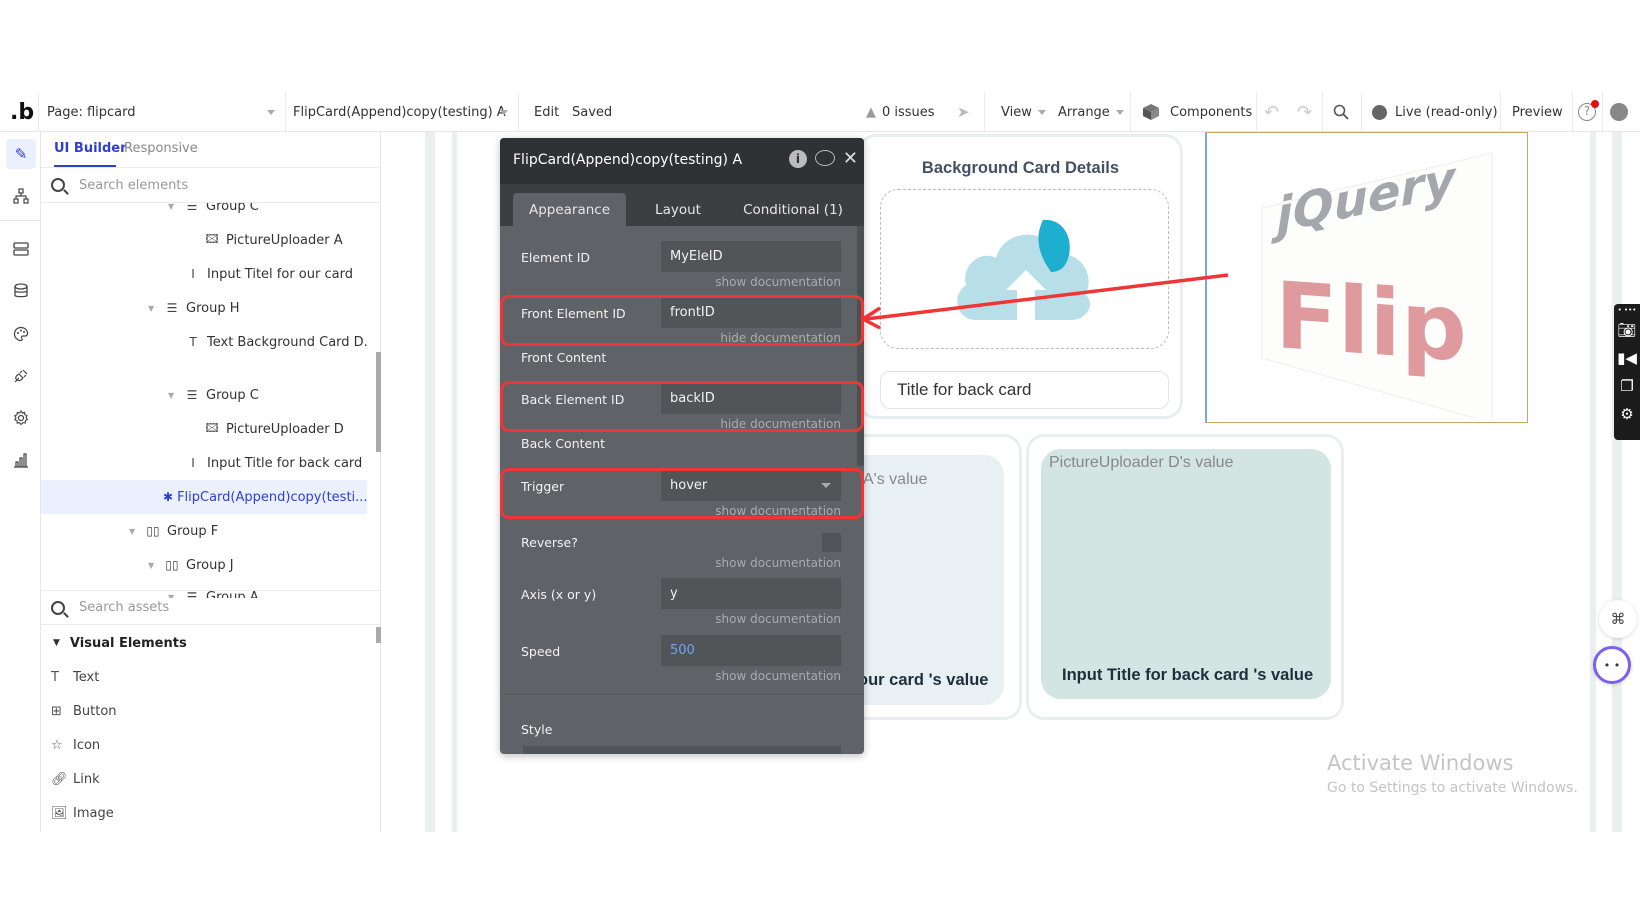  What do you see at coordinates (751, 593) in the screenshot?
I see `axis-field: y` at bounding box center [751, 593].